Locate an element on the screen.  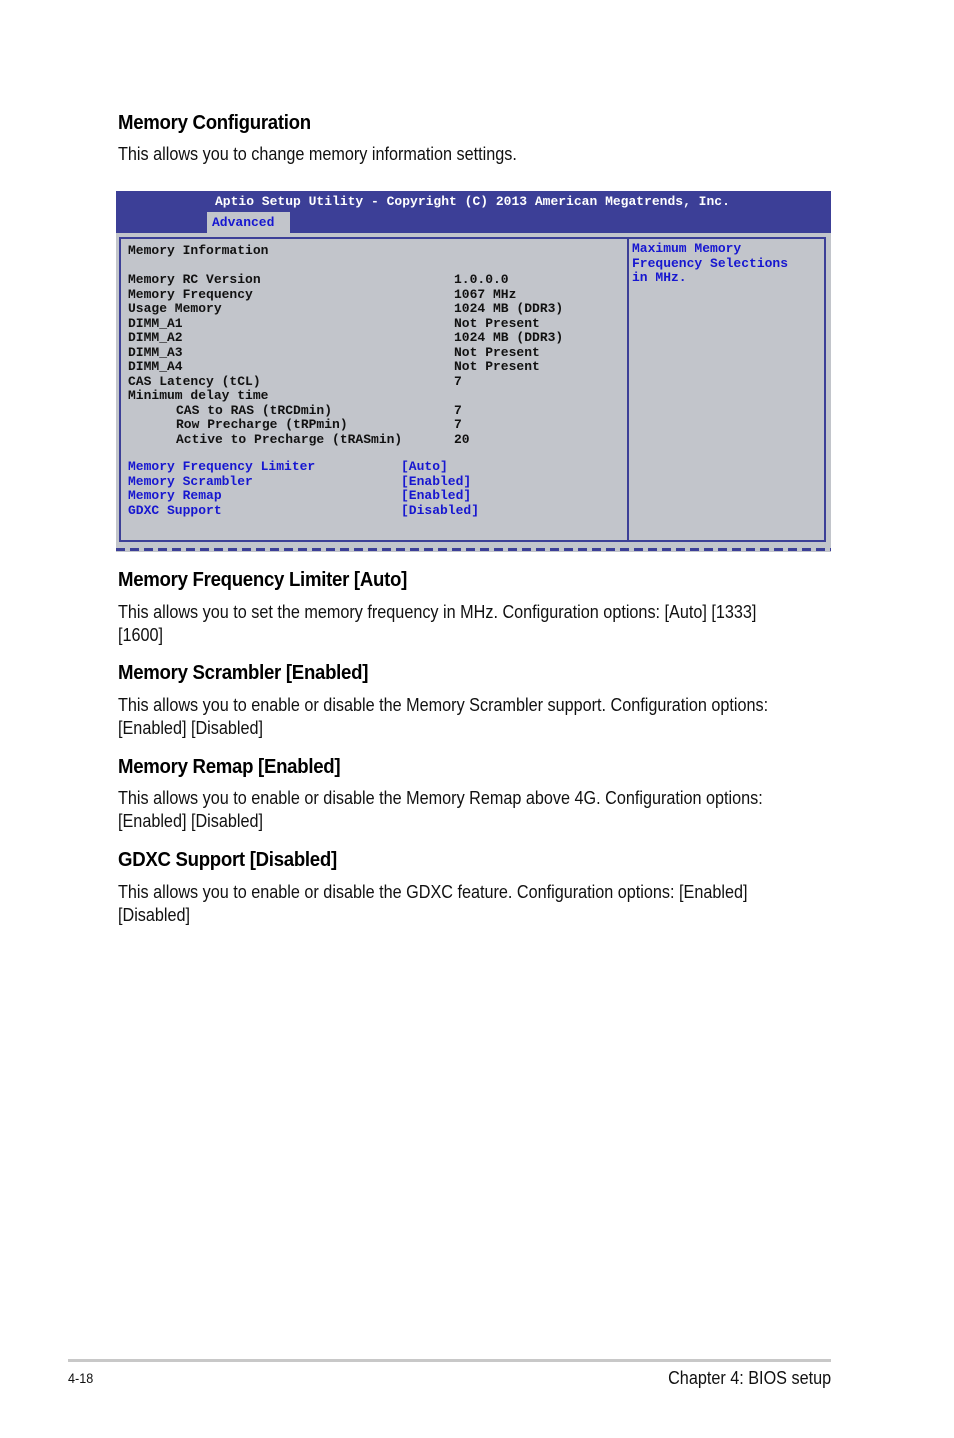
page-number: 4-18 is located at coordinates (81, 1378).